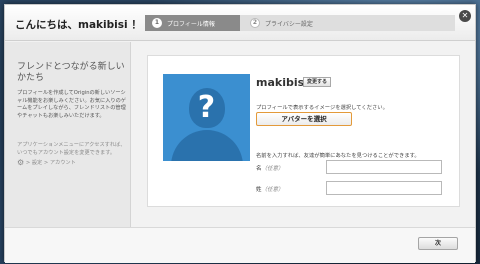  What do you see at coordinates (71, 72) in the screenshot?
I see `sidebar-heading: フレンドとつながる新しいかたち` at bounding box center [71, 72].